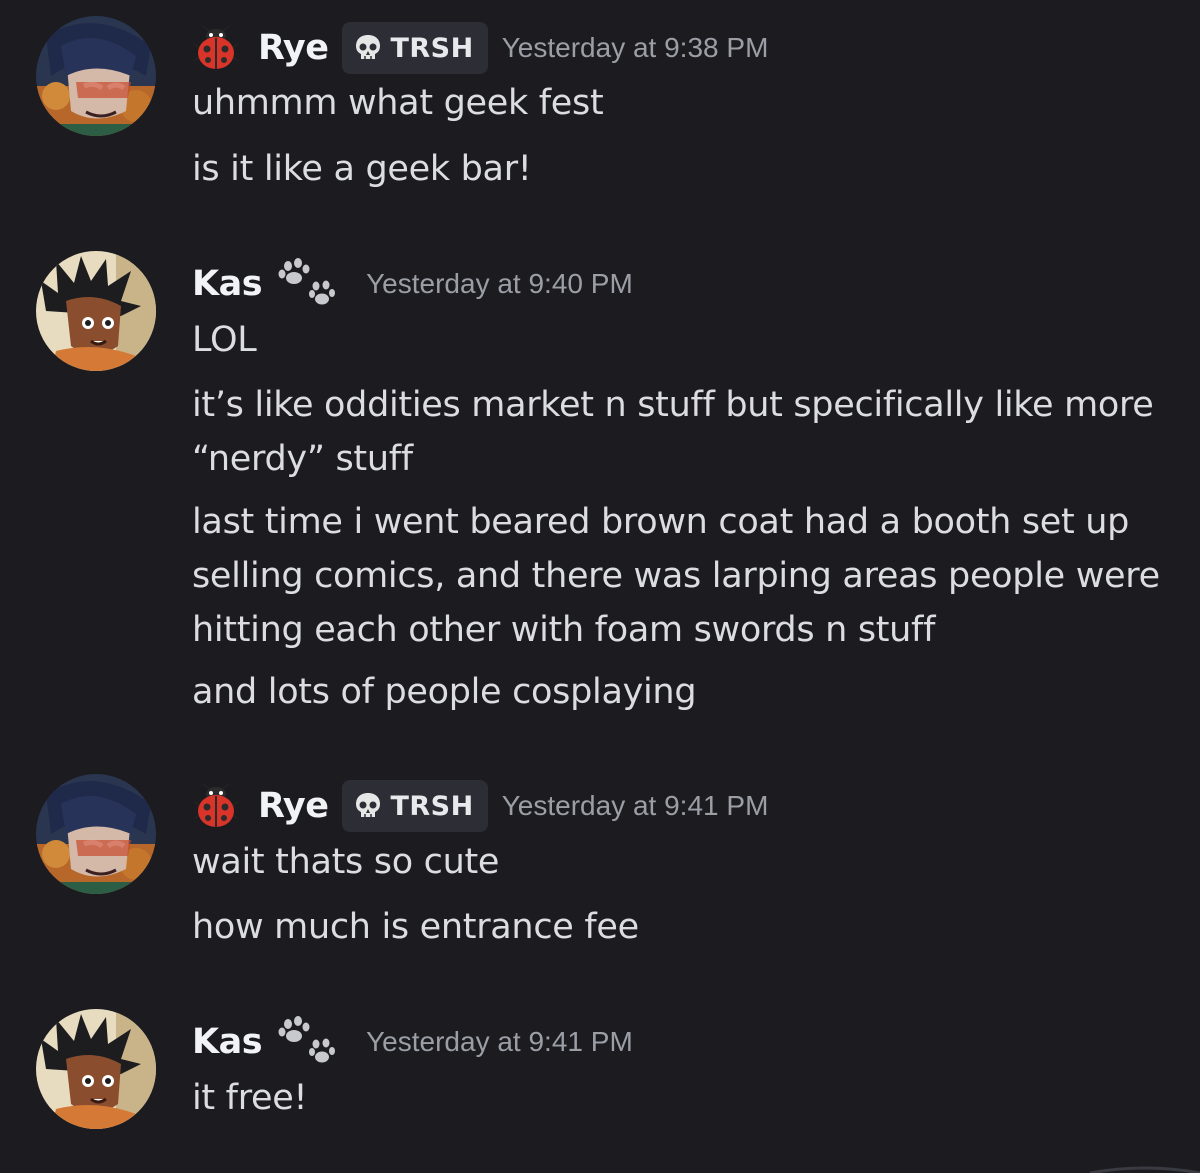  I want to click on timestamp: Yesterday at 9:38 PM, so click(635, 48).